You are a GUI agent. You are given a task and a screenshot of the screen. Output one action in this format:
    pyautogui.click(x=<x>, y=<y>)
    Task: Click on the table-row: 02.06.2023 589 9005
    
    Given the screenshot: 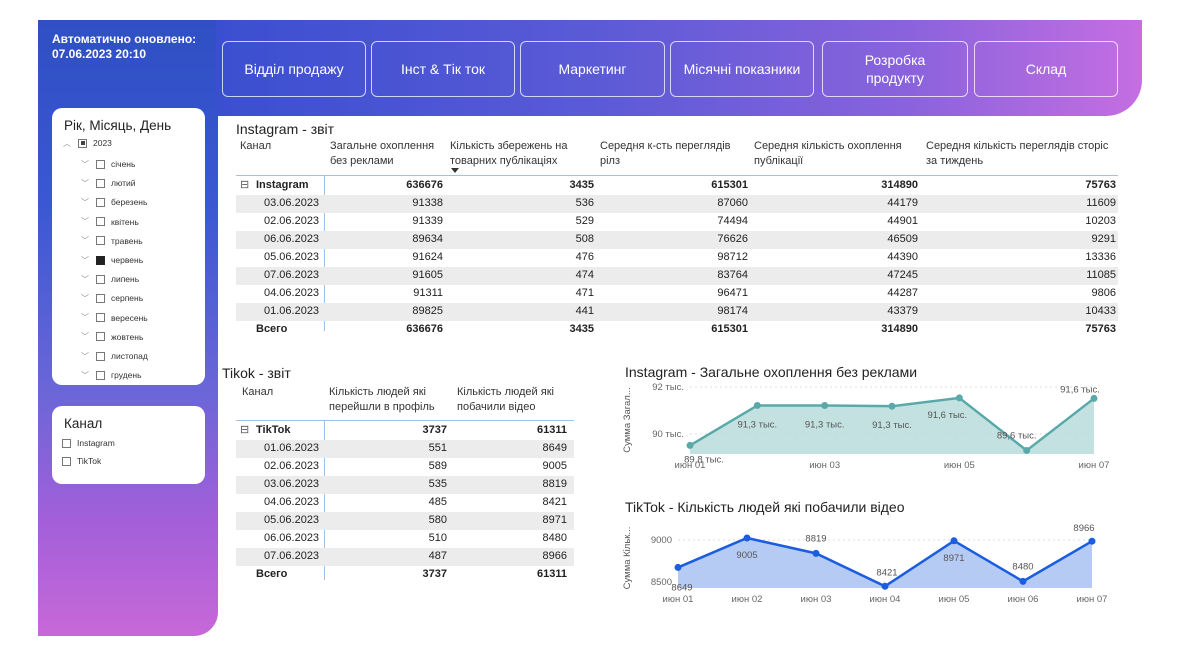 What is the action you would take?
    pyautogui.click(x=405, y=467)
    